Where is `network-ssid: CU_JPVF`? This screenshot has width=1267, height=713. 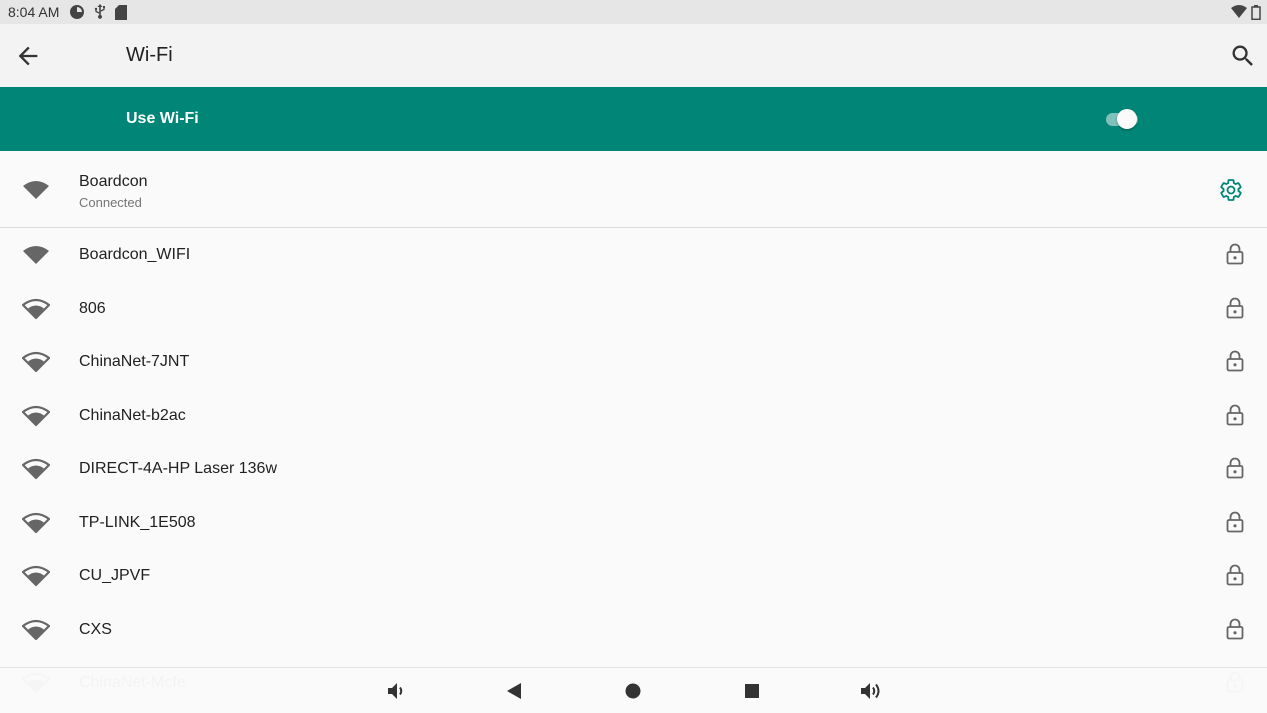
network-ssid: CU_JPVF is located at coordinates (115, 575).